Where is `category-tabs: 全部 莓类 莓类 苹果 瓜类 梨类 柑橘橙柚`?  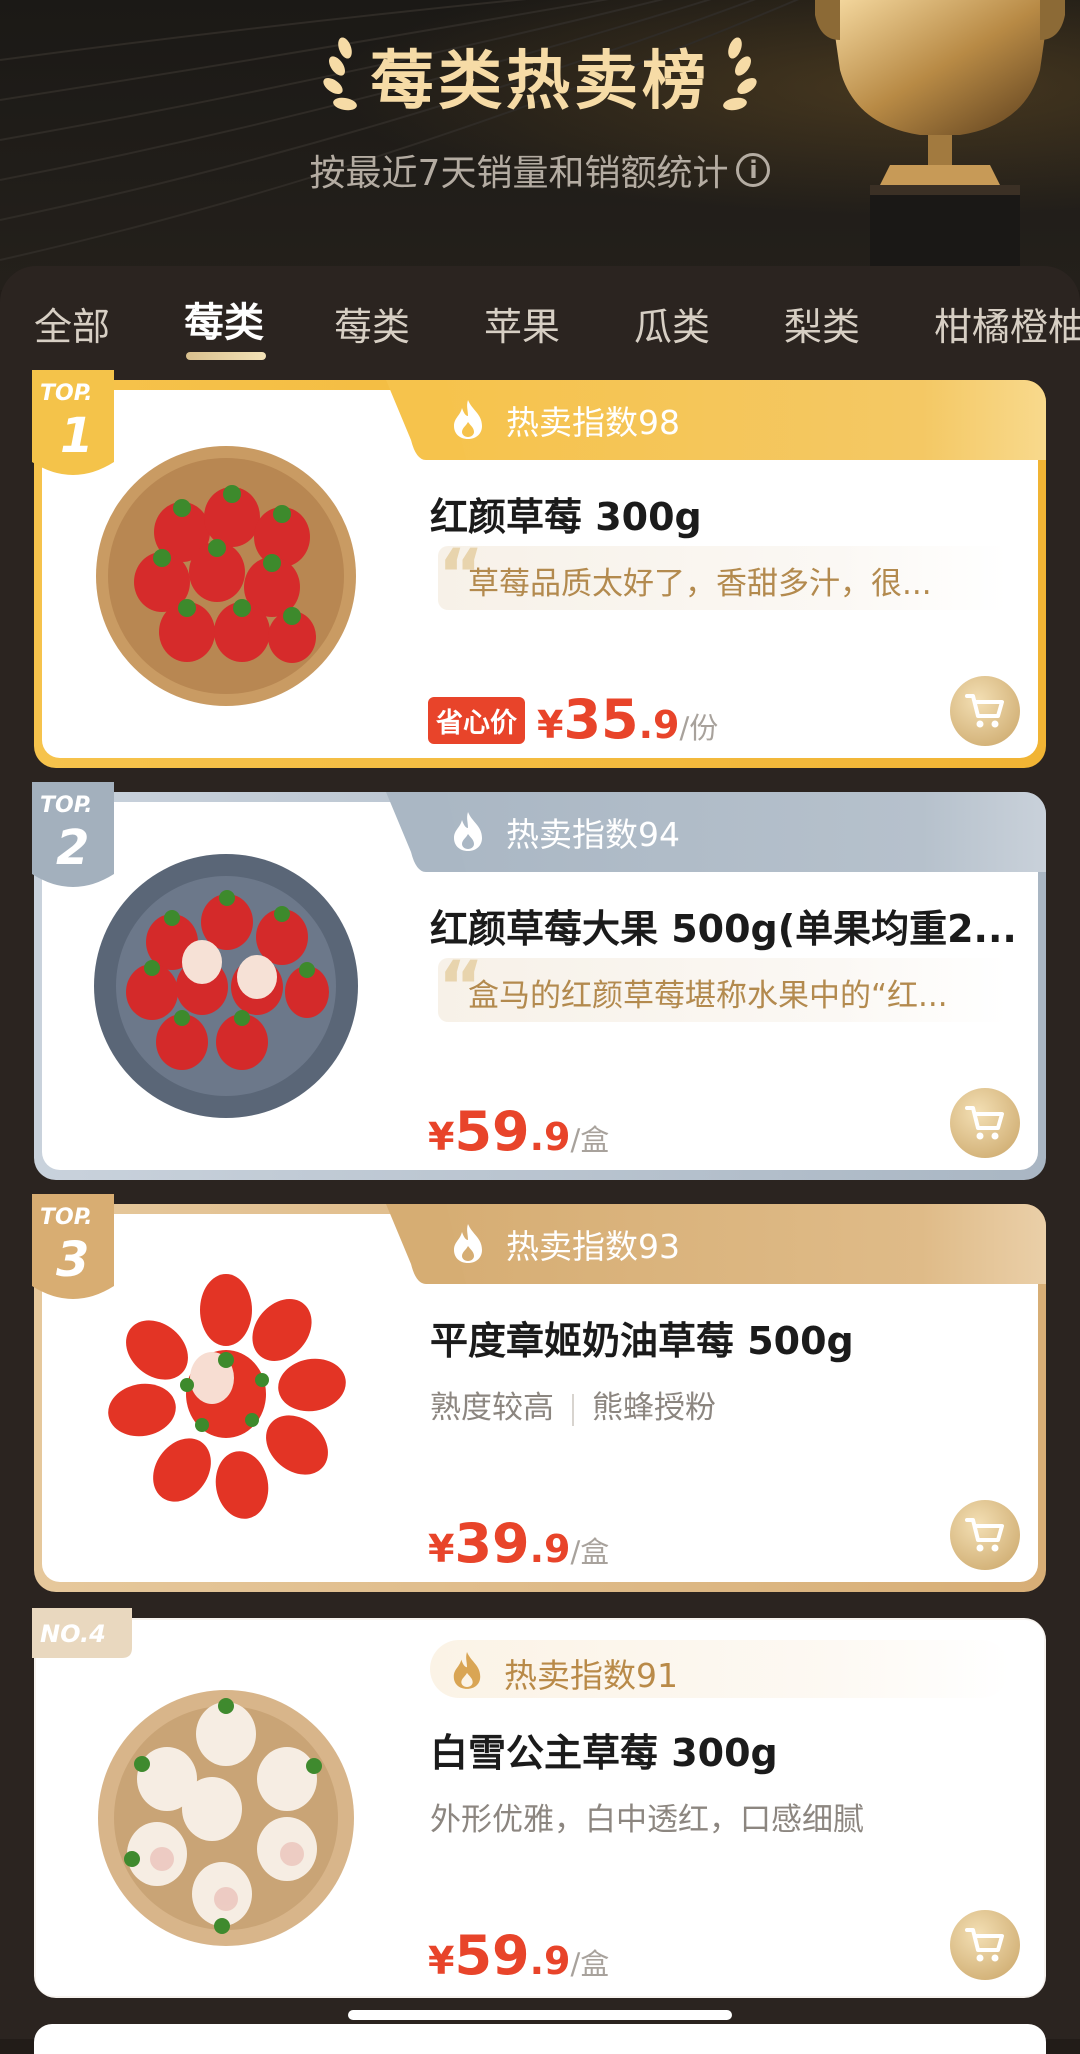 category-tabs: 全部 莓类 莓类 苹果 瓜类 梨类 柑橘橙柚 is located at coordinates (540, 321).